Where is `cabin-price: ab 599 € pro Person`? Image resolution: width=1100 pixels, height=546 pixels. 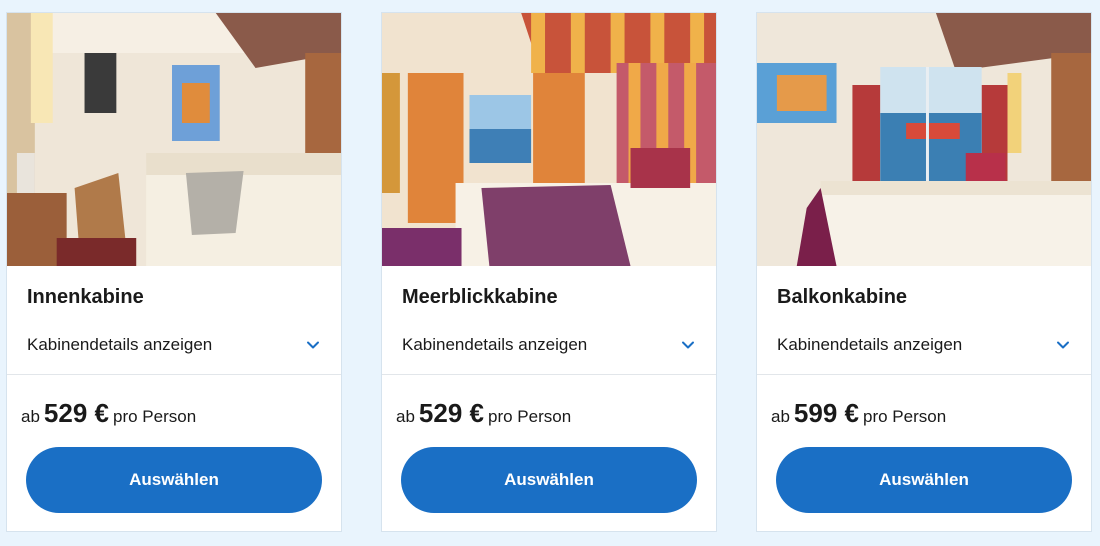
cabin-price: ab 599 € pro Person is located at coordinates (858, 413).